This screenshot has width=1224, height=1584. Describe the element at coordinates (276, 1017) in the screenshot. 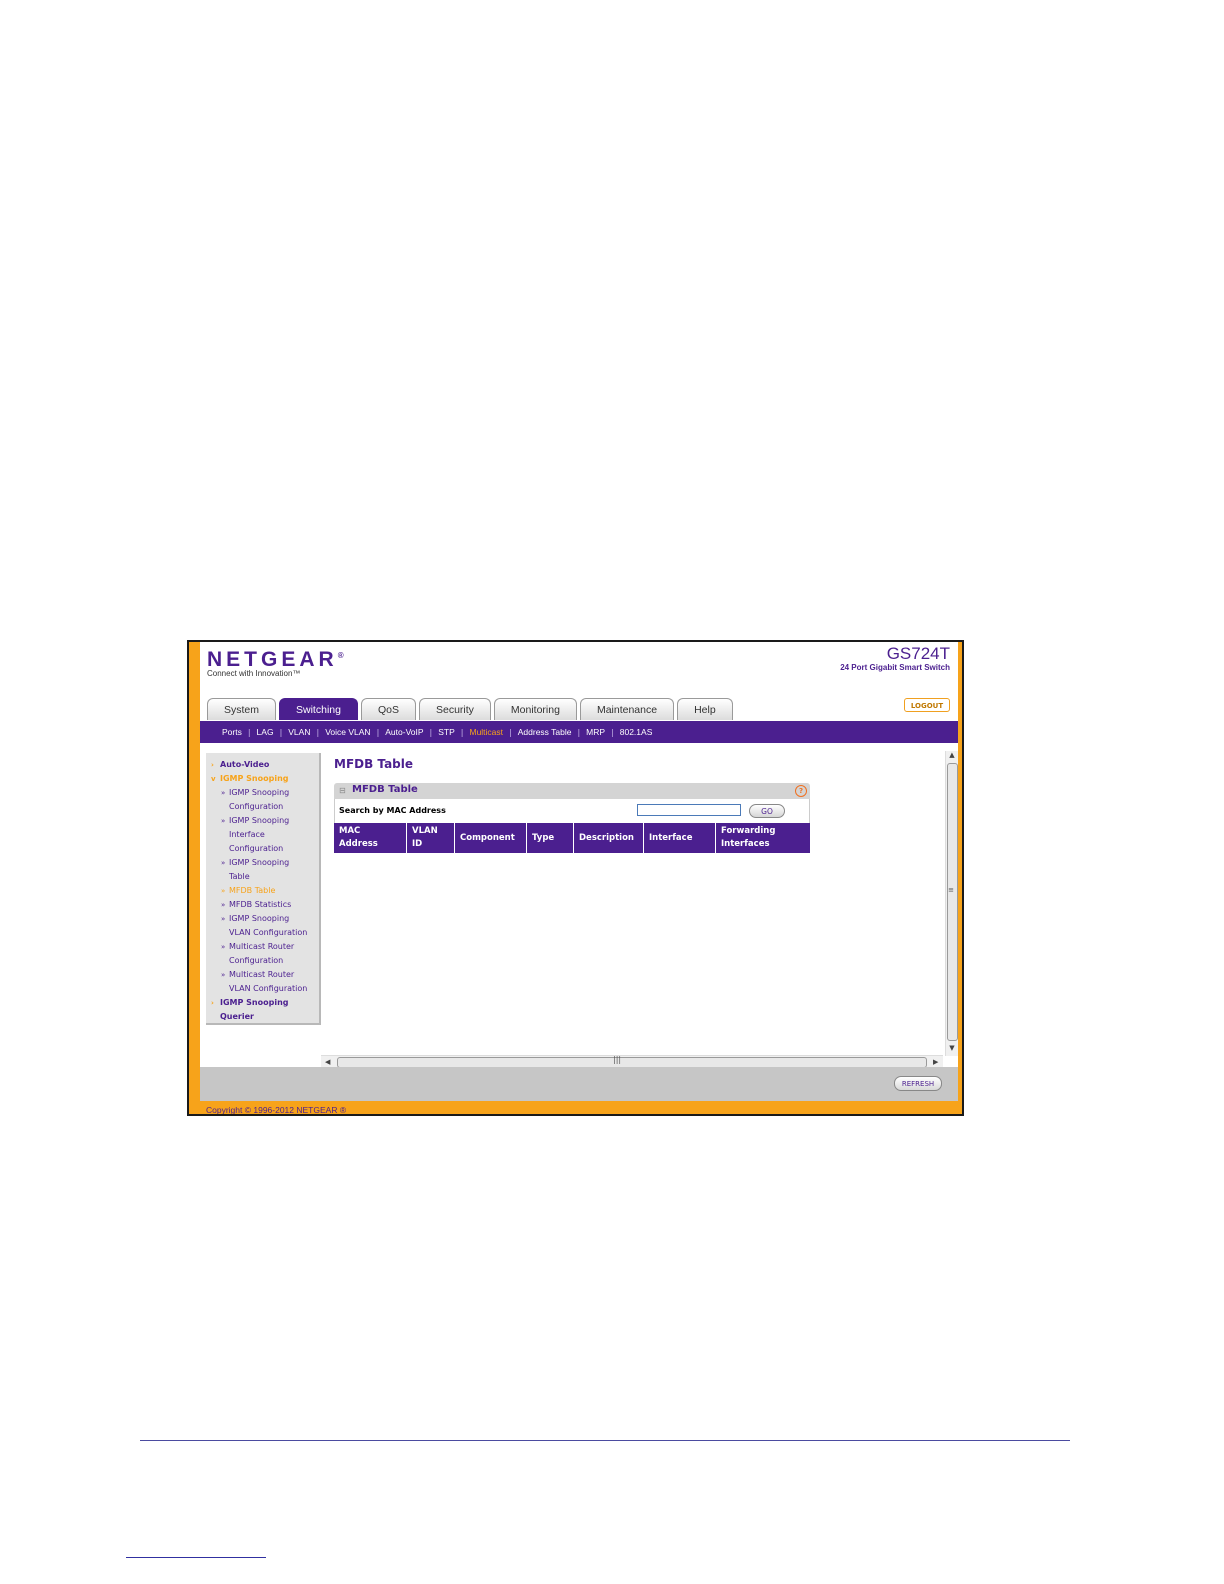

I see `sidebar-item-label-continued: Querier` at that location.